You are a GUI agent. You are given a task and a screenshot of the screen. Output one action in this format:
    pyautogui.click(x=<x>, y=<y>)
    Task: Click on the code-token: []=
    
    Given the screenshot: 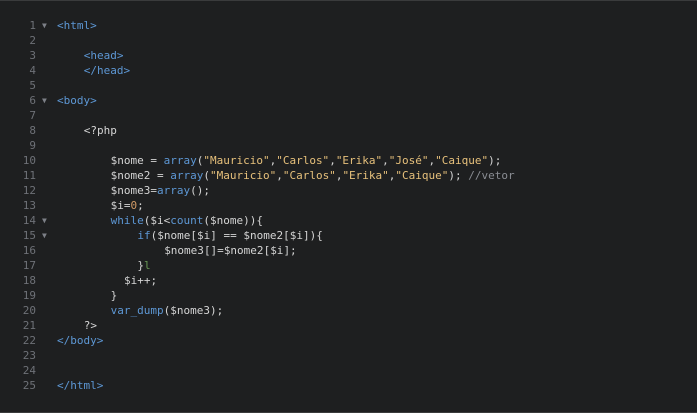 What is the action you would take?
    pyautogui.click(x=213, y=250)
    